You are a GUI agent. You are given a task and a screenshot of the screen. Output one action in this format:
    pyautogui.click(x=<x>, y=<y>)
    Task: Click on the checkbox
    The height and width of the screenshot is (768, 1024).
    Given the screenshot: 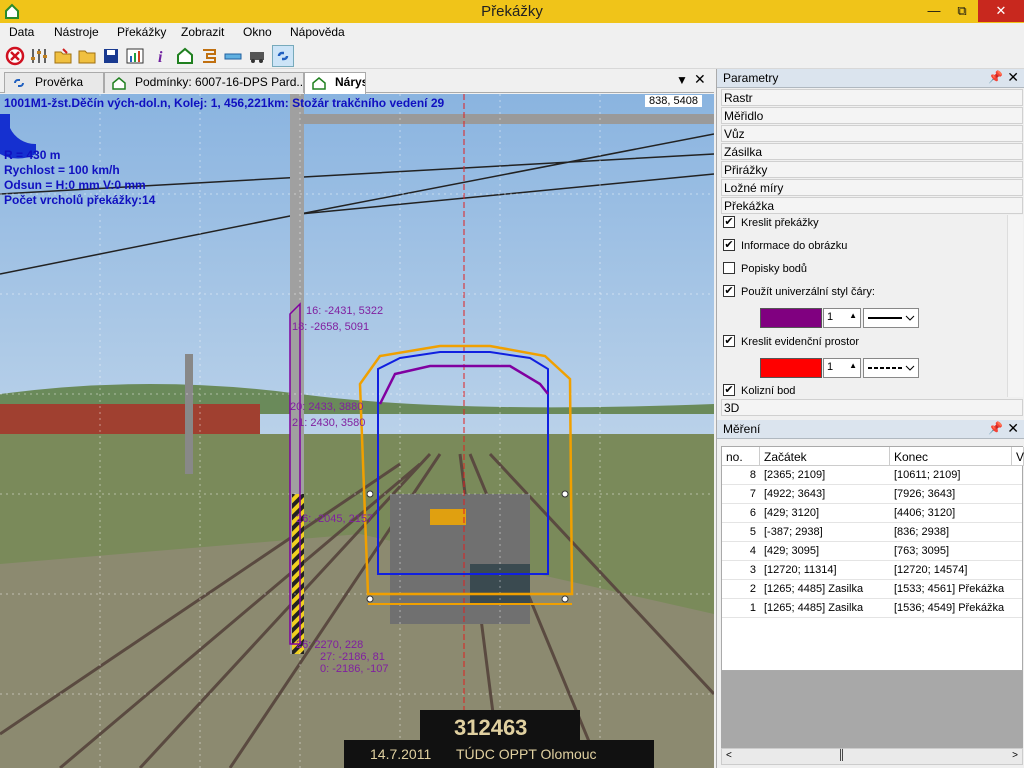 What is the action you would take?
    pyautogui.click(x=729, y=268)
    